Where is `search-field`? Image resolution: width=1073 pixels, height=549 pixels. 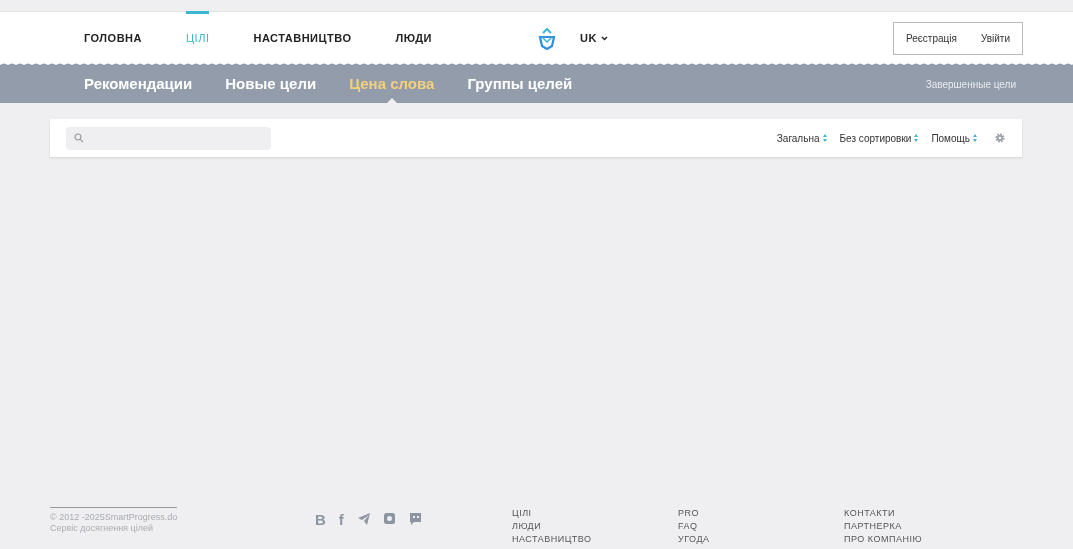 search-field is located at coordinates (168, 138).